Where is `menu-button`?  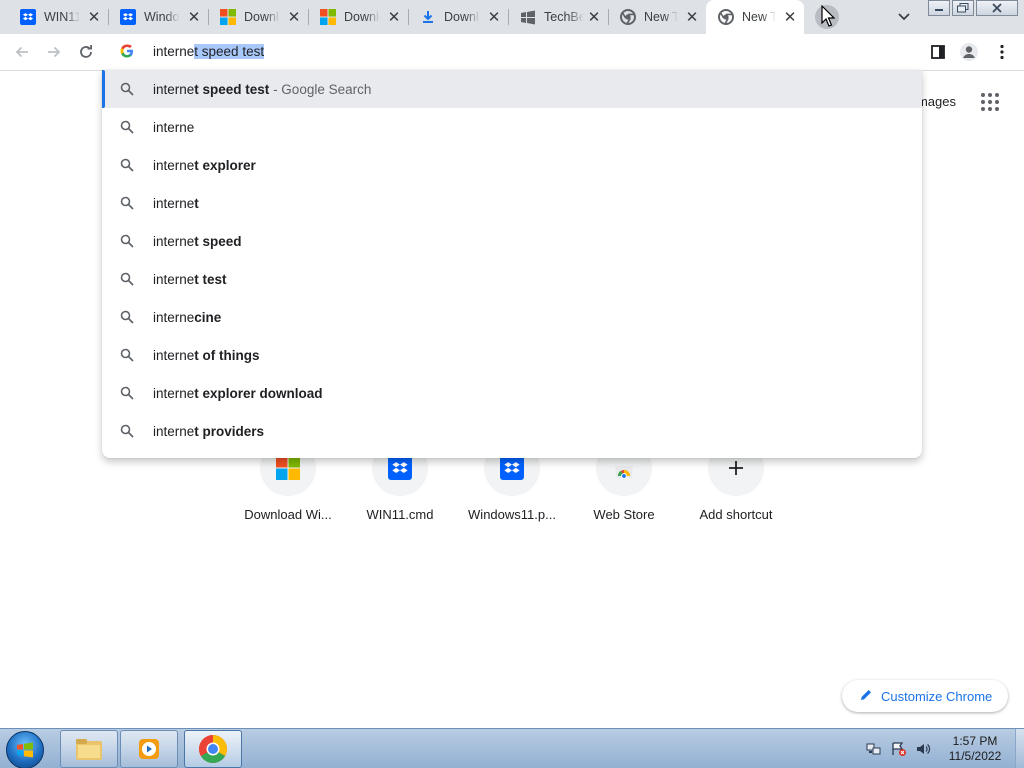 menu-button is located at coordinates (1002, 52).